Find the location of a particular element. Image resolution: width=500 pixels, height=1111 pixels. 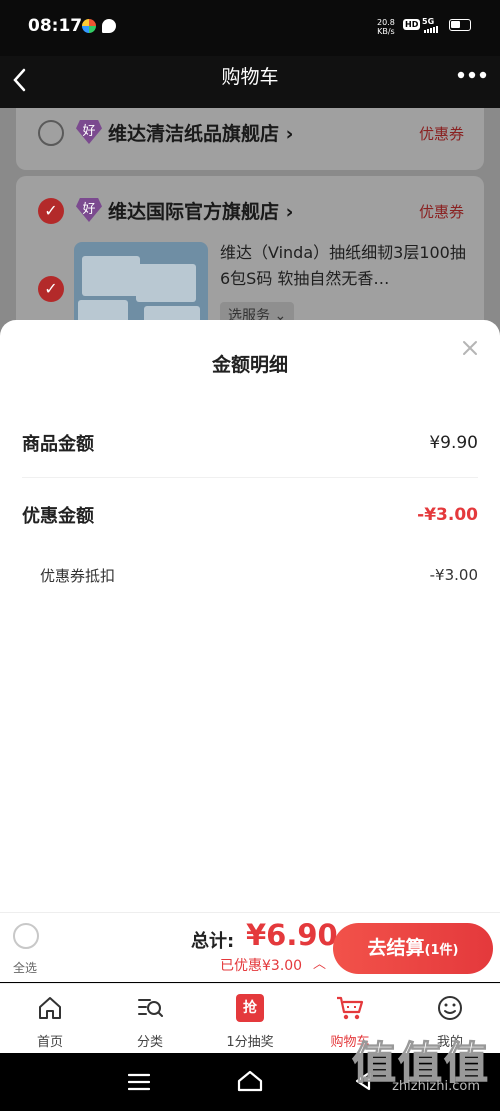

checkout-label: 去结算 is located at coordinates (396, 948).